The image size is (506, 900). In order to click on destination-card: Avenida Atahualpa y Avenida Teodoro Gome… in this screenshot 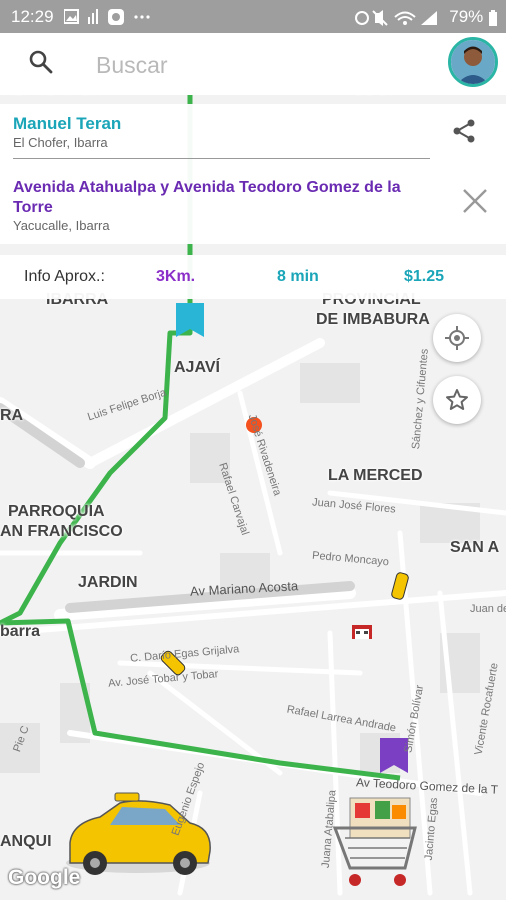, I will do `click(253, 203)`.